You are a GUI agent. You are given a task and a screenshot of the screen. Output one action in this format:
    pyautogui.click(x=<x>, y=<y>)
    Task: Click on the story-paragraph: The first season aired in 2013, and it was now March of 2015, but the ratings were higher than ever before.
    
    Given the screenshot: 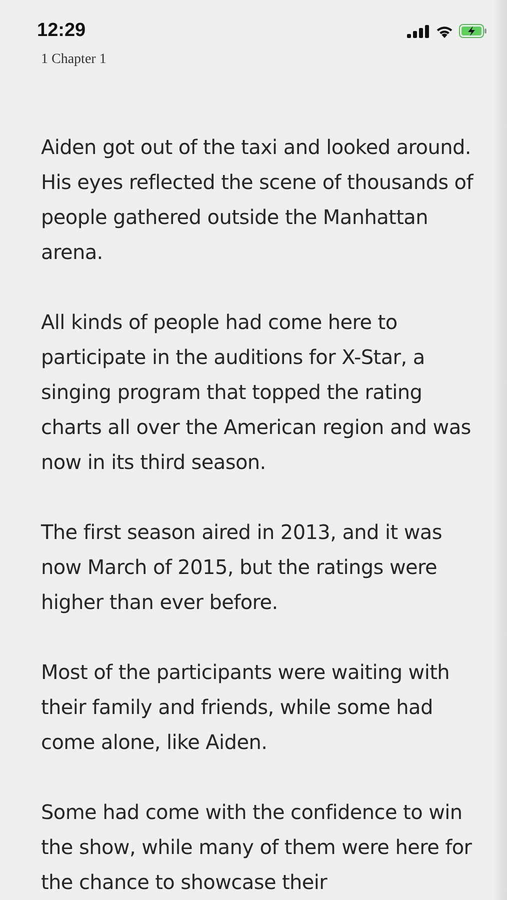 What is the action you would take?
    pyautogui.click(x=242, y=567)
    